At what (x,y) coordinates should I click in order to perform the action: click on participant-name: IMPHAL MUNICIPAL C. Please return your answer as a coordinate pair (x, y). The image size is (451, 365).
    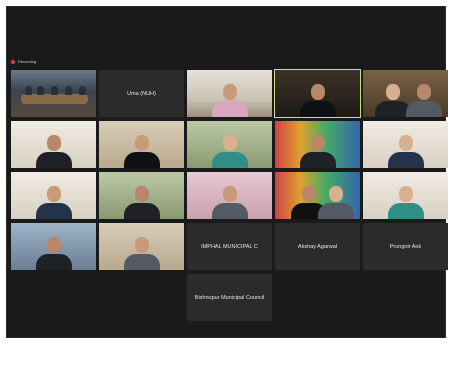
    Looking at the image, I should click on (229, 246).